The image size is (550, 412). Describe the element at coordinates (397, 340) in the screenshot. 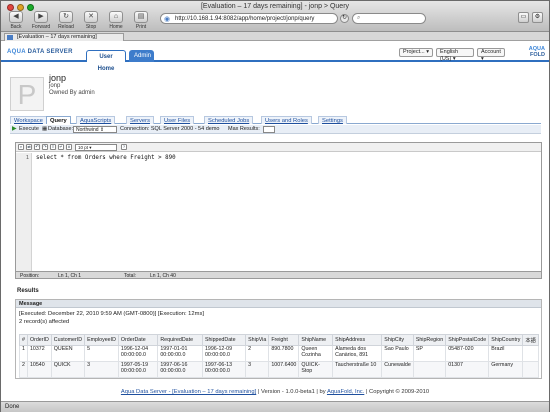

I see `column-header: ShipCity` at that location.